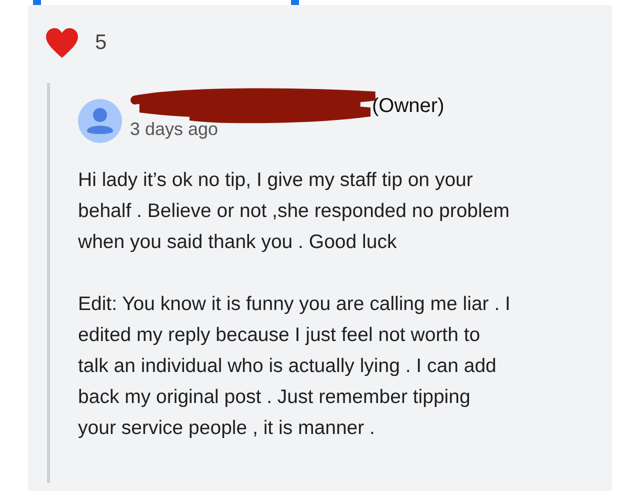 The image size is (640, 493). What do you see at coordinates (100, 121) in the screenshot?
I see `avatar-icon` at bounding box center [100, 121].